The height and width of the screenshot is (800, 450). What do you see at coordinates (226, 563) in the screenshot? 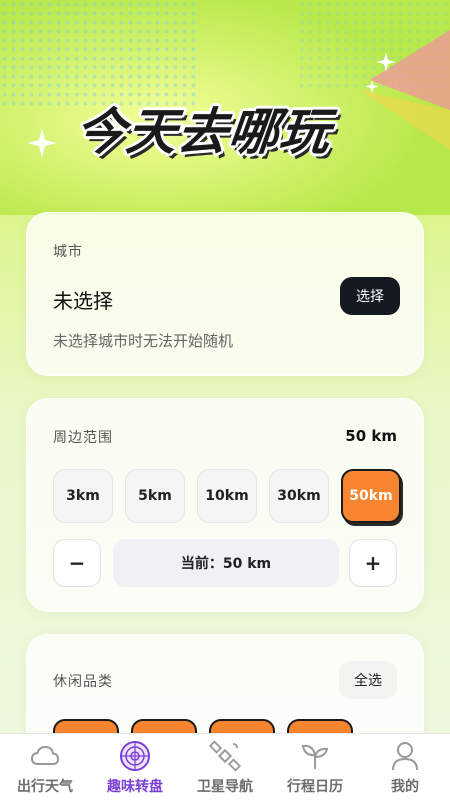
I see `current-range: 当前：50 km` at bounding box center [226, 563].